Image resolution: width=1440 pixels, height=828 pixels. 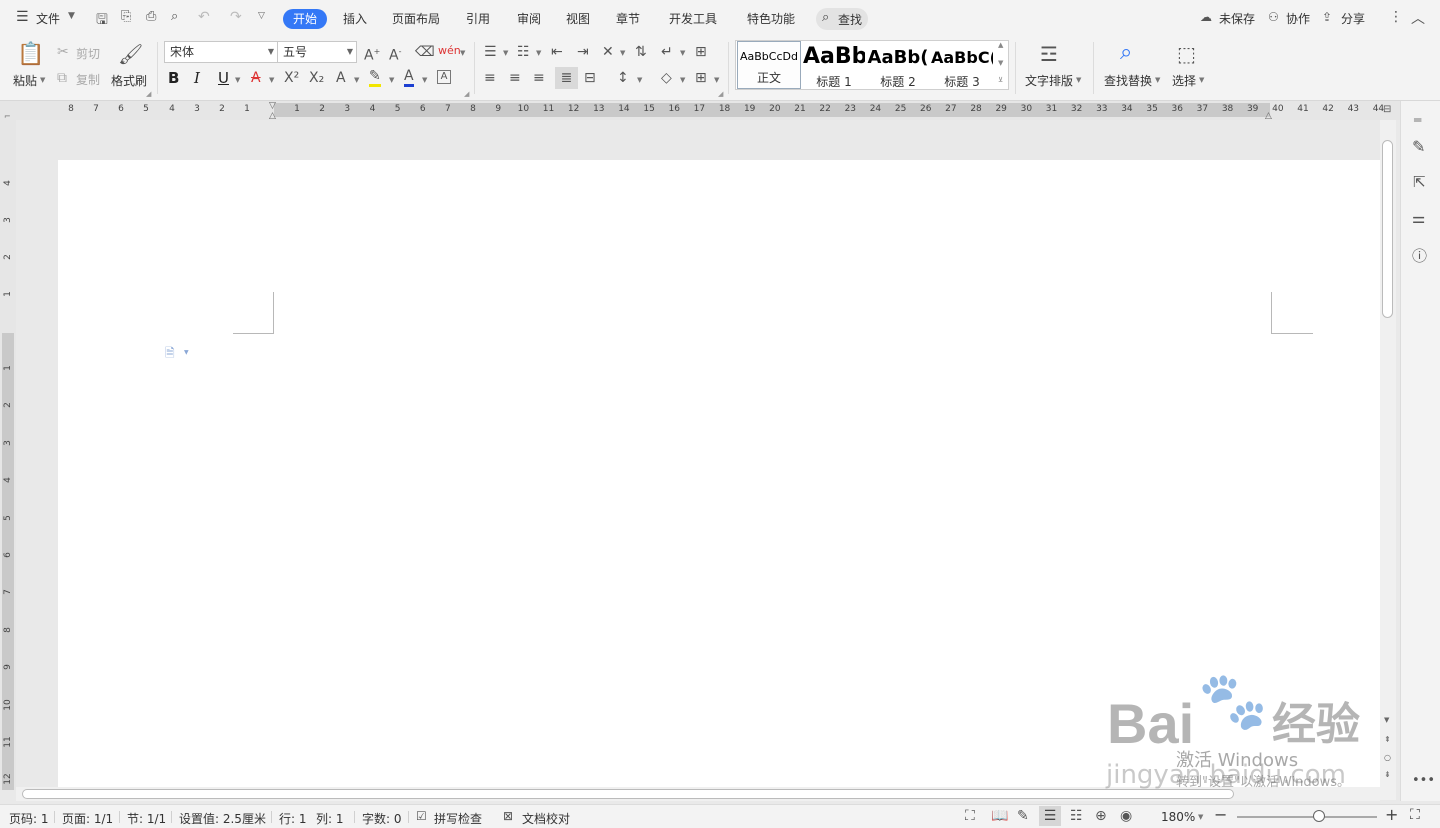 What do you see at coordinates (256, 78) in the screenshot?
I see `strikethrough-icon: A` at bounding box center [256, 78].